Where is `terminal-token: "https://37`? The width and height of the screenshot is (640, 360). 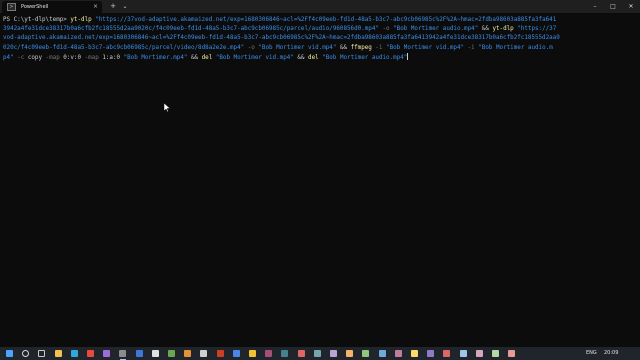
terminal-token: "https://37 is located at coordinates (537, 29).